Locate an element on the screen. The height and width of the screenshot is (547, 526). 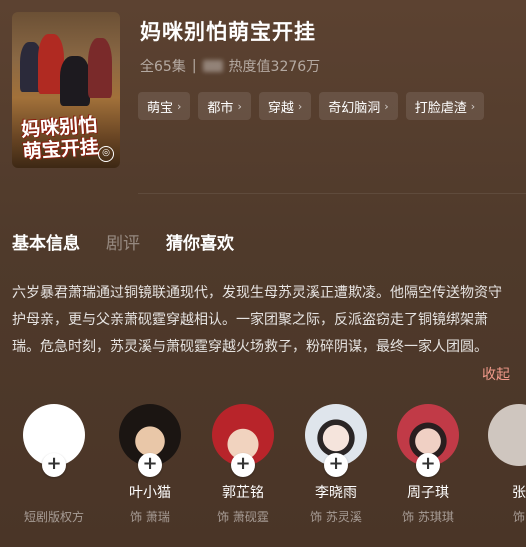
cast-member: 张 饰 is located at coordinates (499, 464).